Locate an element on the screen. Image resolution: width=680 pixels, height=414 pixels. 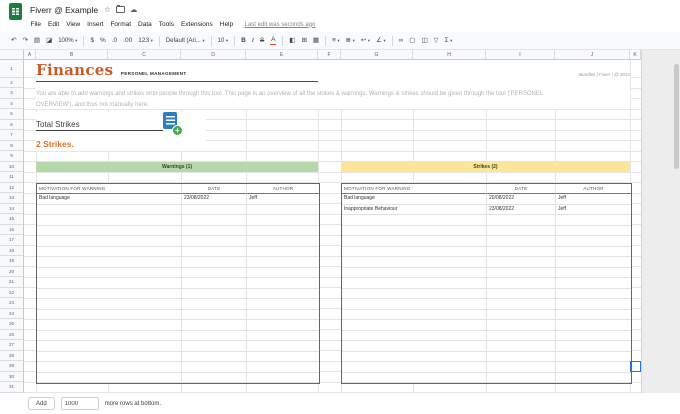
format-currency-icon: $ is located at coordinates (92, 41).